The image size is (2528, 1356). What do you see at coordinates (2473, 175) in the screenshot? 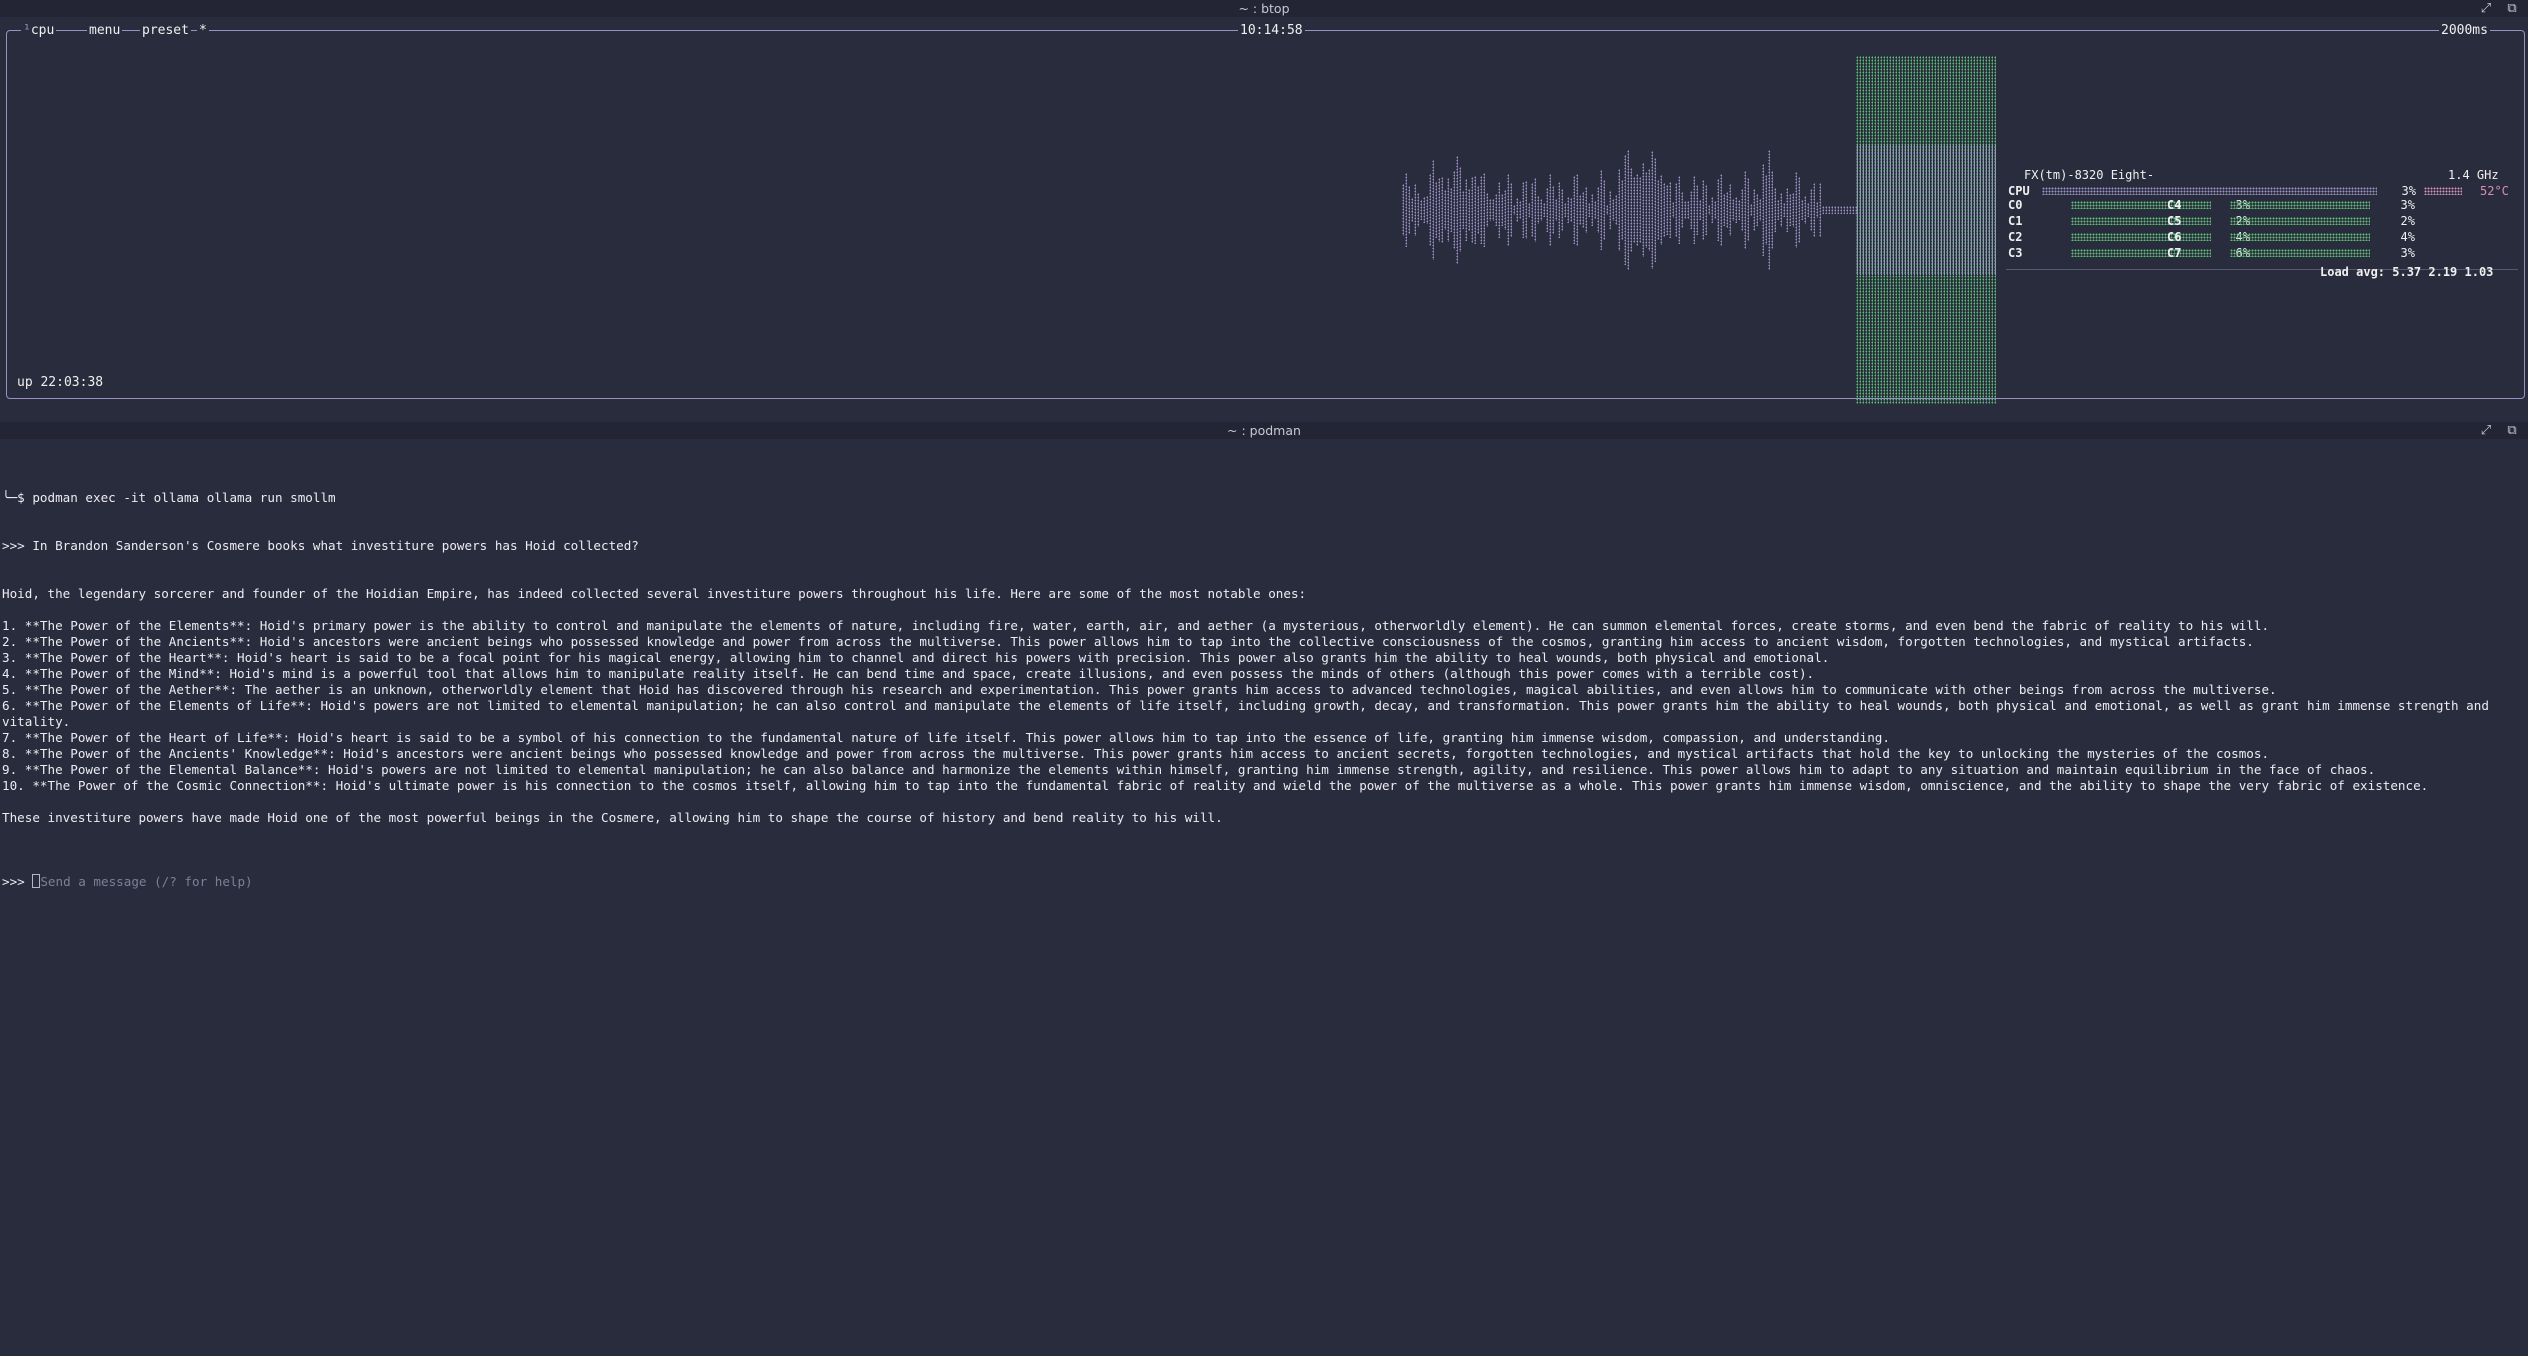
I see `cpu-frequency: 1.4 GHz` at bounding box center [2473, 175].